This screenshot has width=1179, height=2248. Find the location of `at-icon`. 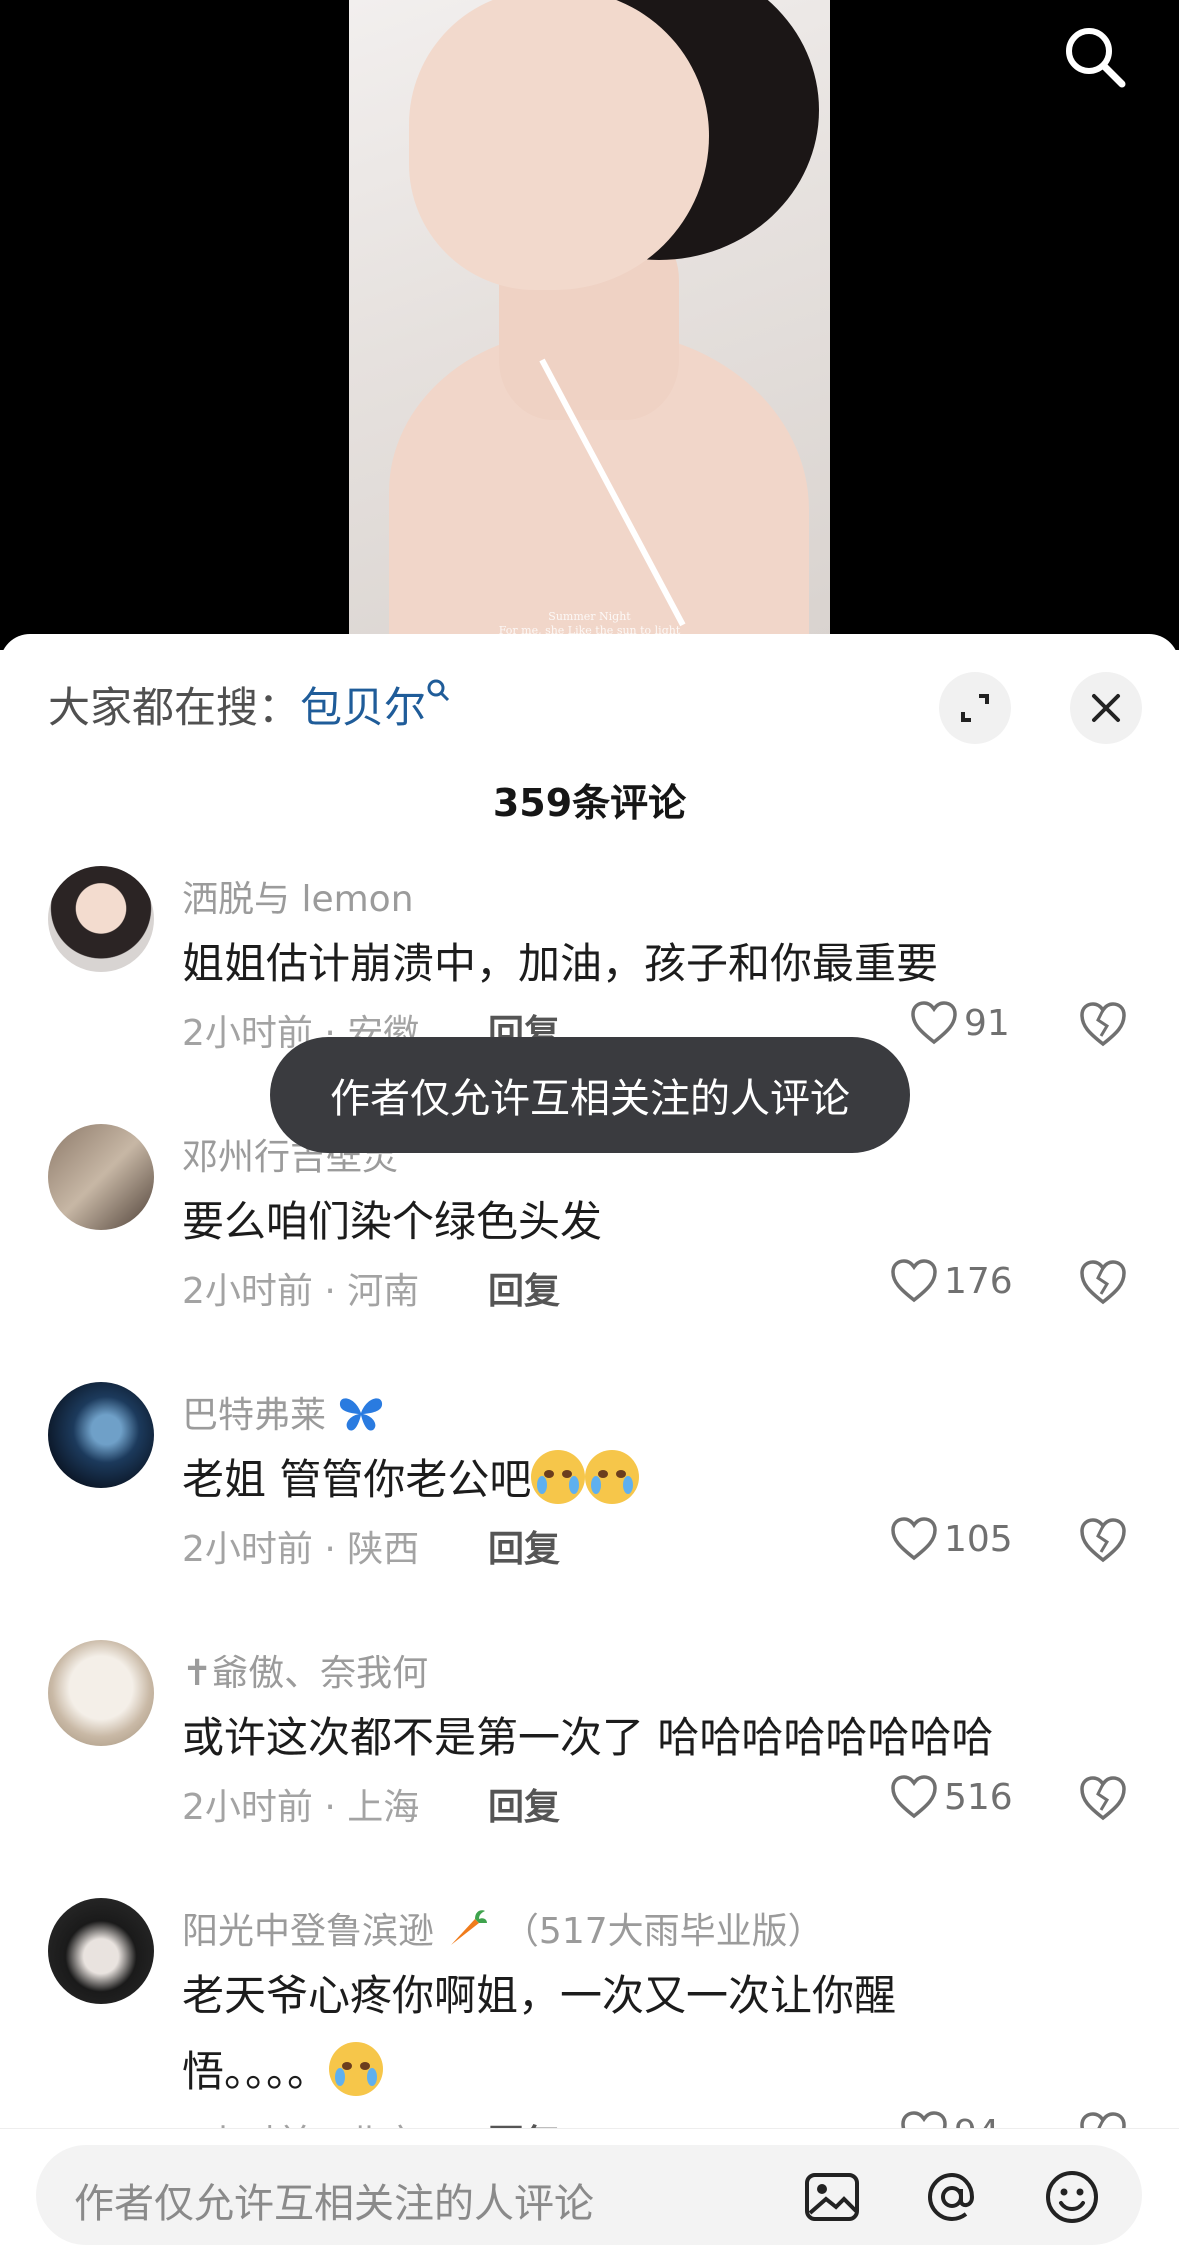

at-icon is located at coordinates (951, 2197).